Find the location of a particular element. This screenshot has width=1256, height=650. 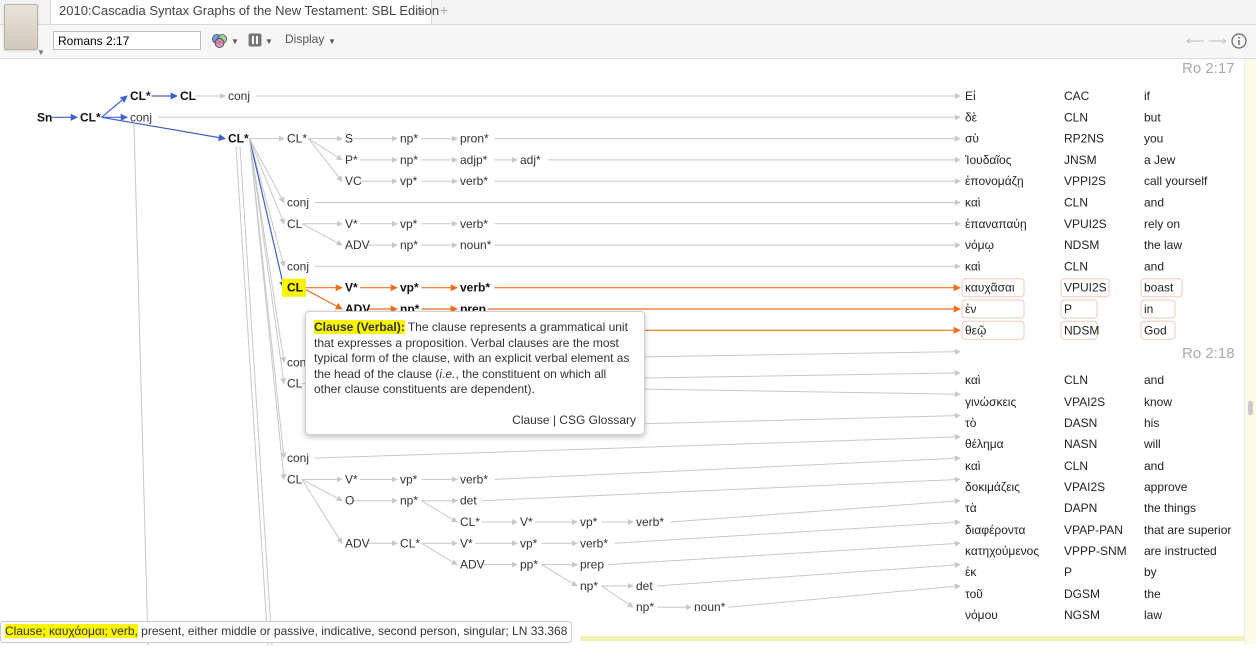

word-code: CAC is located at coordinates (1077, 96).